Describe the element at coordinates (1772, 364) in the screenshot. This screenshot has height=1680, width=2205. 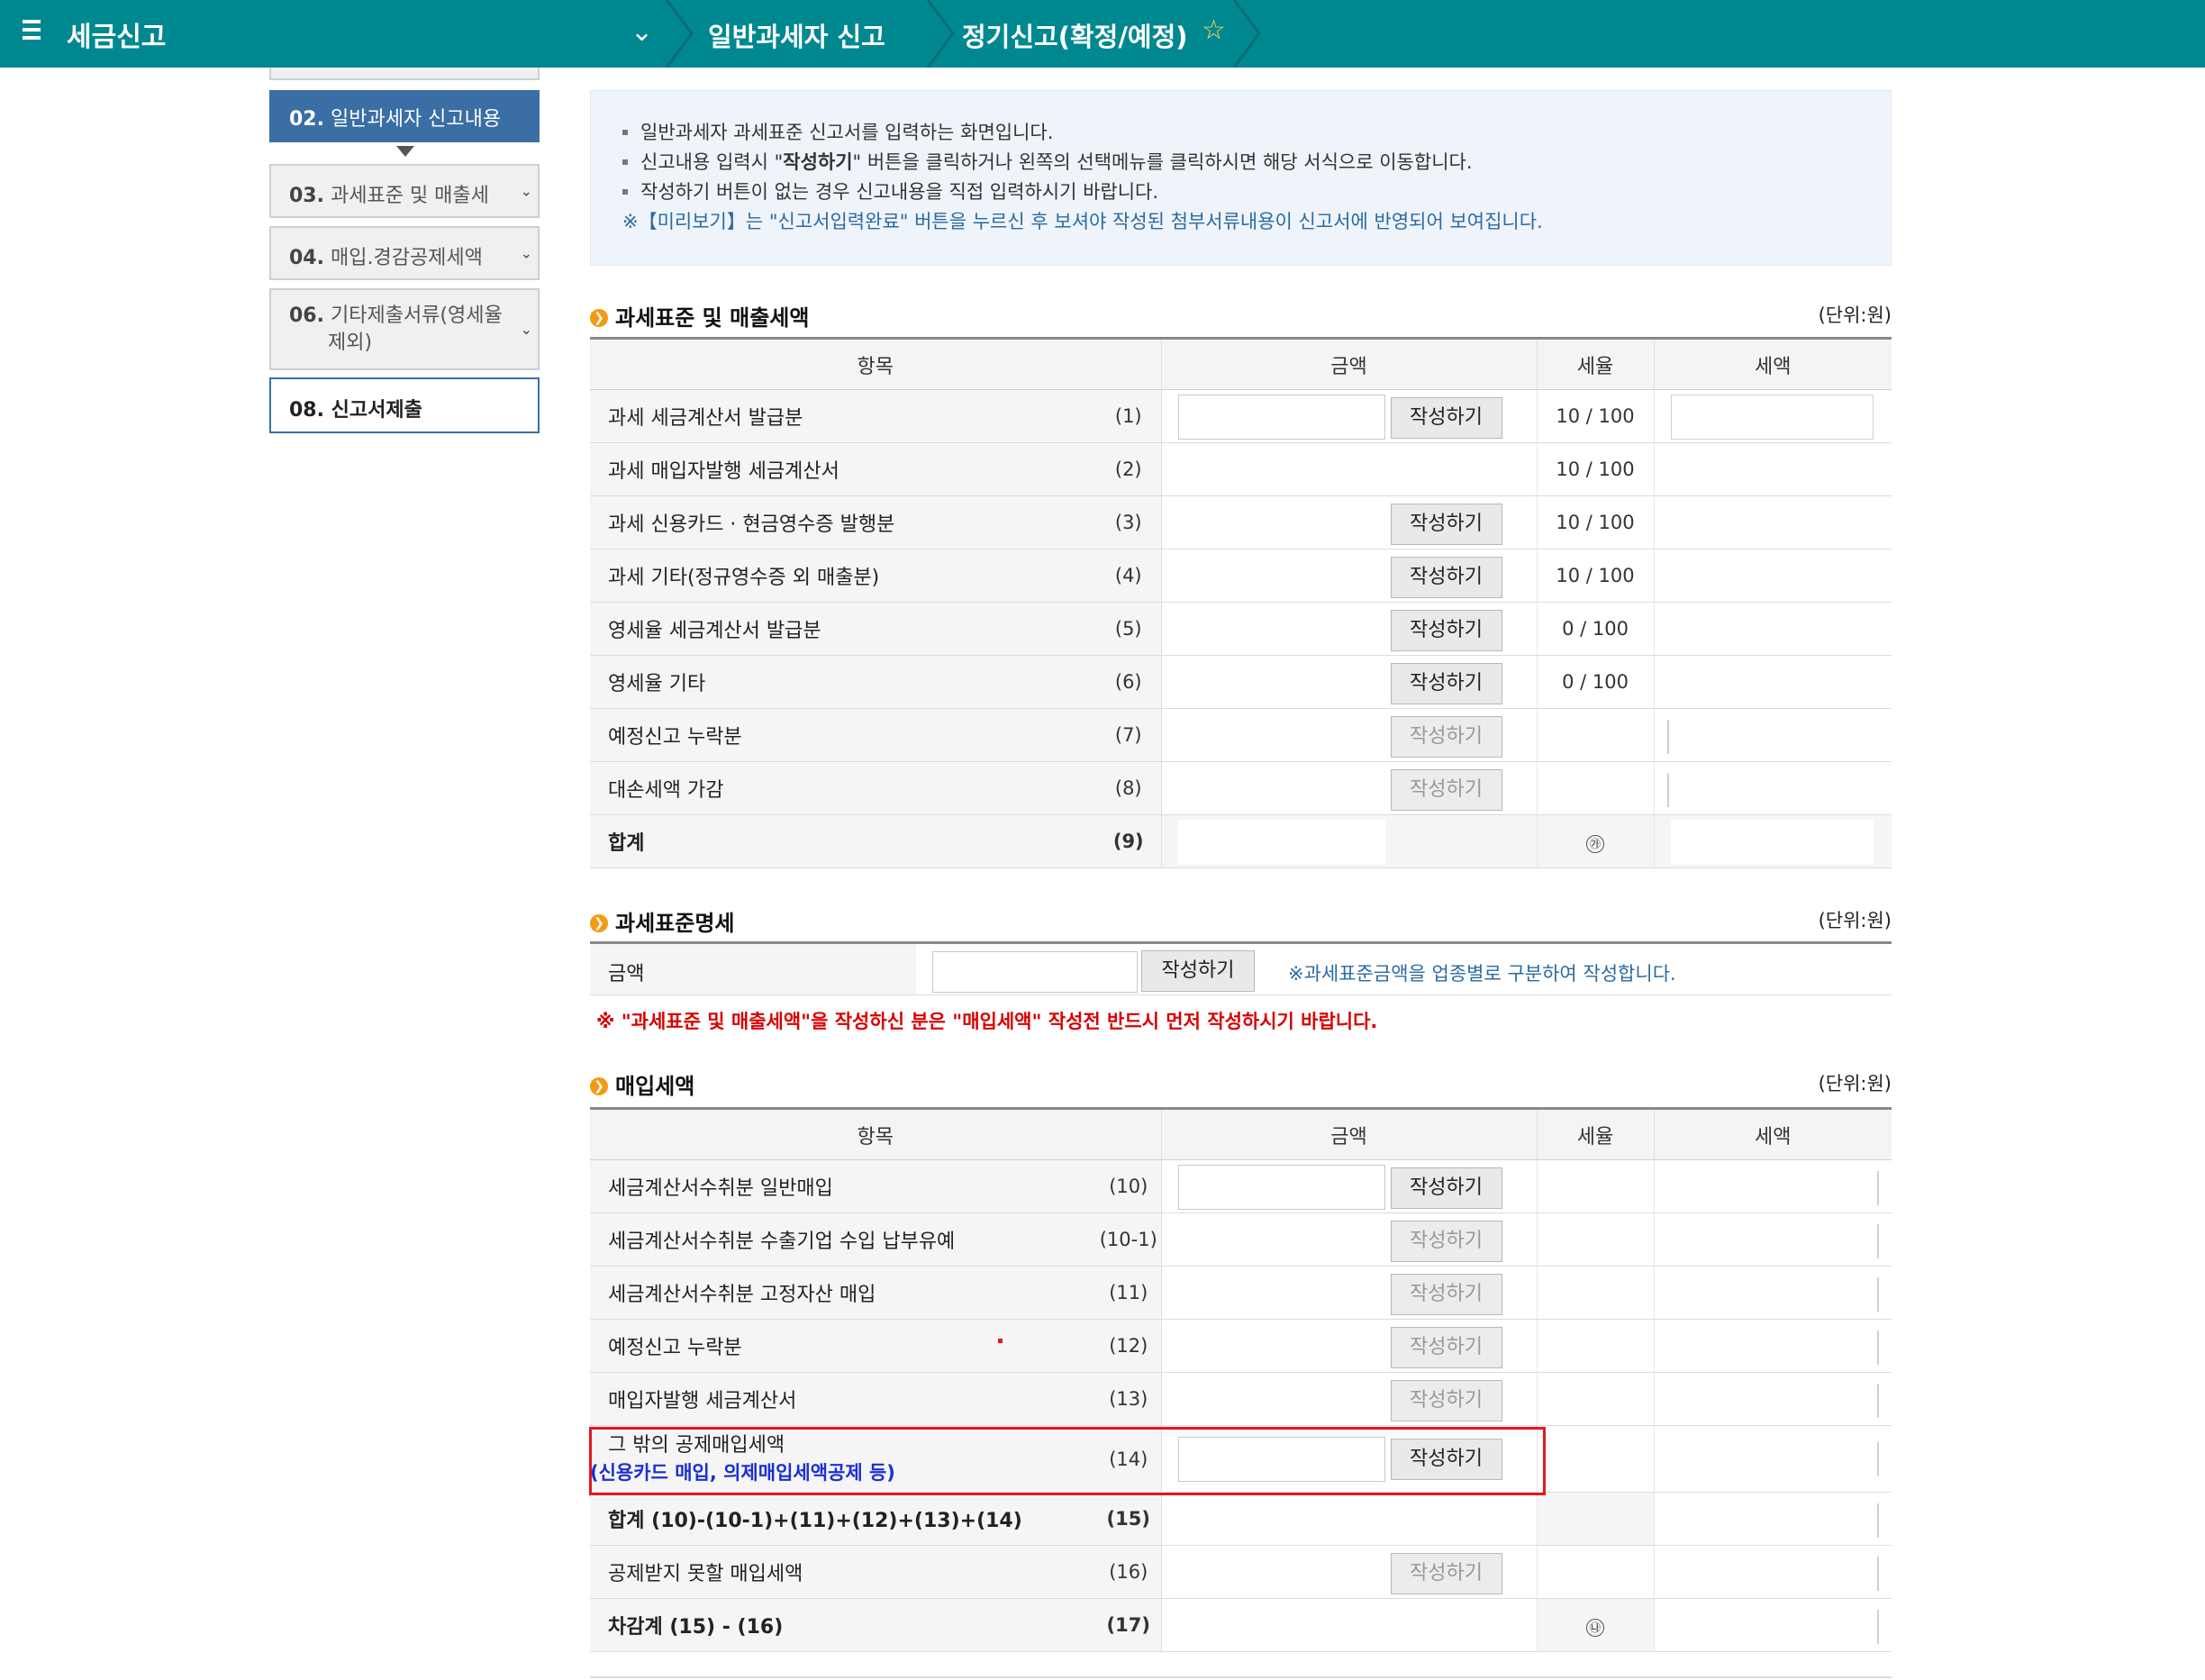
I see `col-header-tax: 세액` at that location.